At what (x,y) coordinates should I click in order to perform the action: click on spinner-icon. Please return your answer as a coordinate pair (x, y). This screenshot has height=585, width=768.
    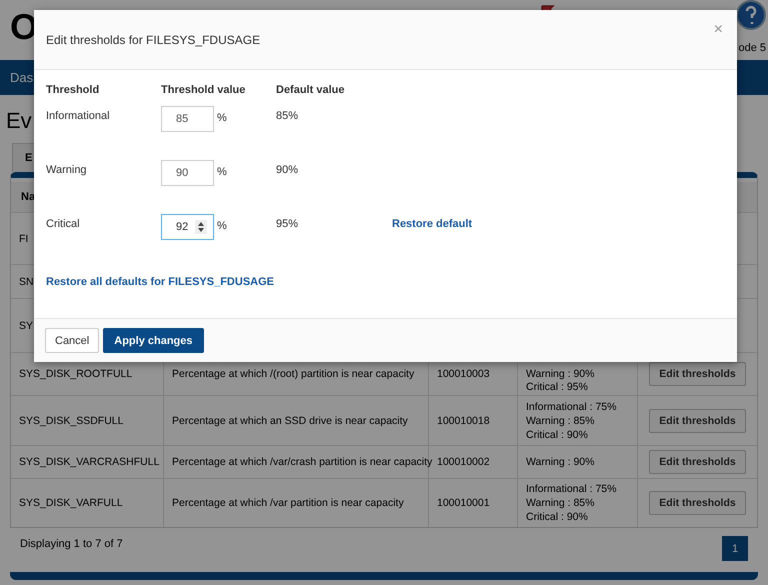
    Looking at the image, I should click on (201, 227).